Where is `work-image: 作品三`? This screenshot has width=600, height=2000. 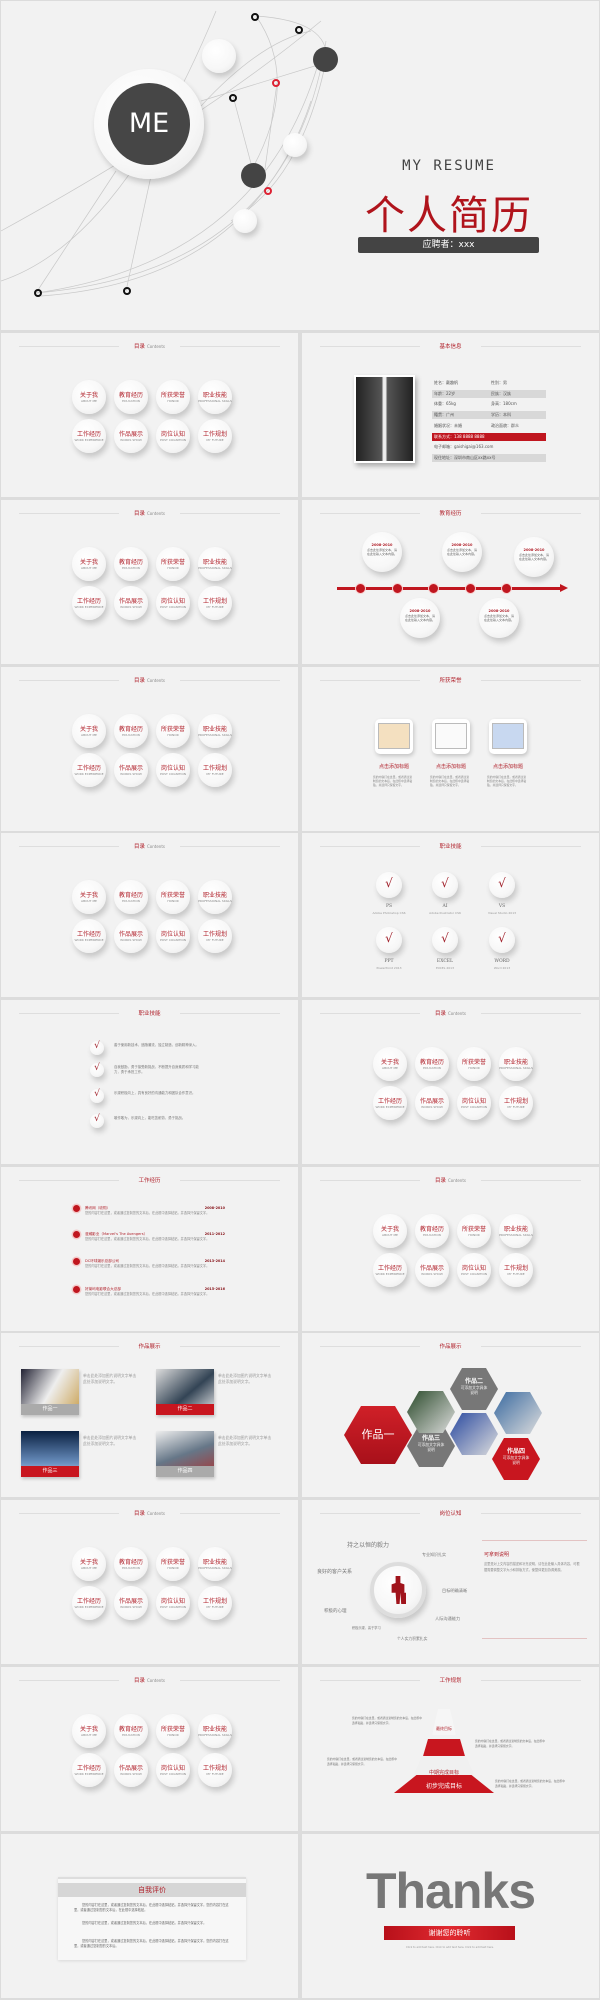
work-image: 作品三 is located at coordinates (50, 1454).